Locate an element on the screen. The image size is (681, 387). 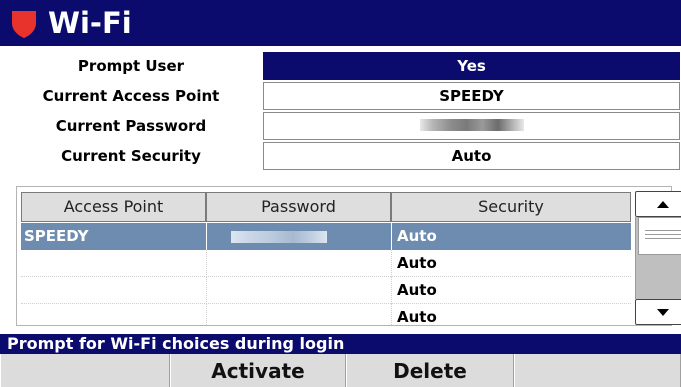
page-title: Wi-Fi is located at coordinates (90, 23).